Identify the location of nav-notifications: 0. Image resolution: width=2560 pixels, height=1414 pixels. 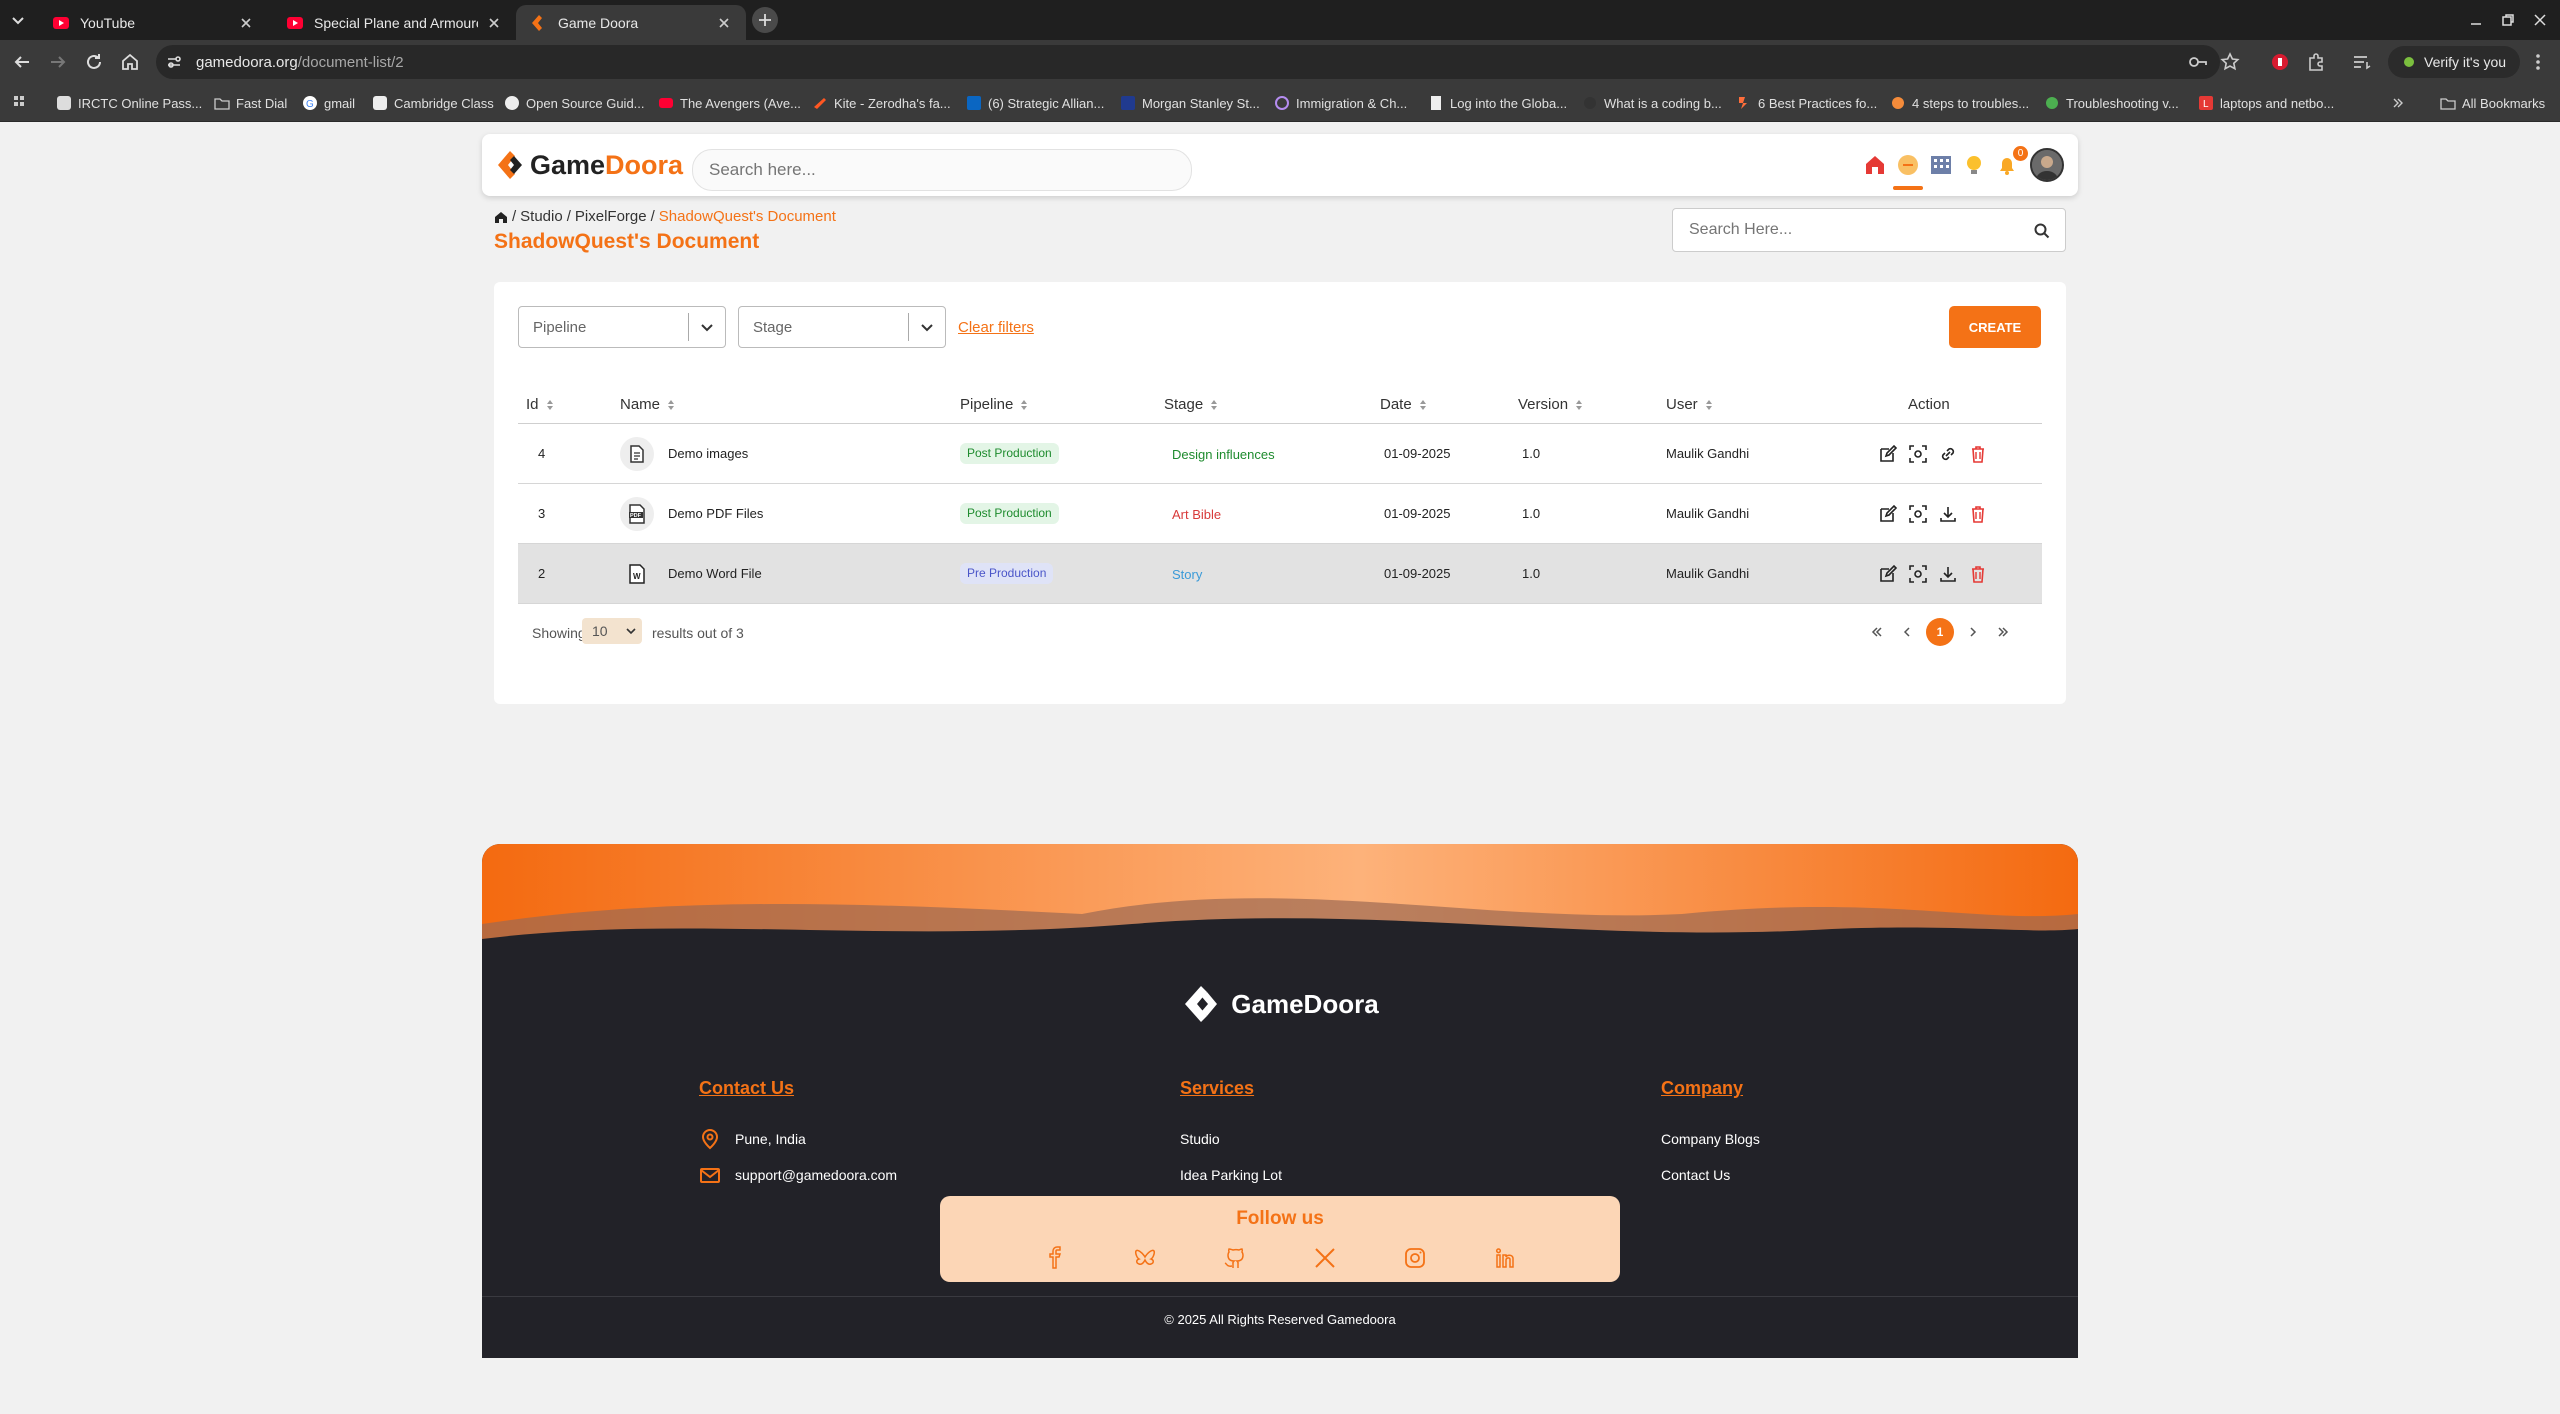
(2011, 162).